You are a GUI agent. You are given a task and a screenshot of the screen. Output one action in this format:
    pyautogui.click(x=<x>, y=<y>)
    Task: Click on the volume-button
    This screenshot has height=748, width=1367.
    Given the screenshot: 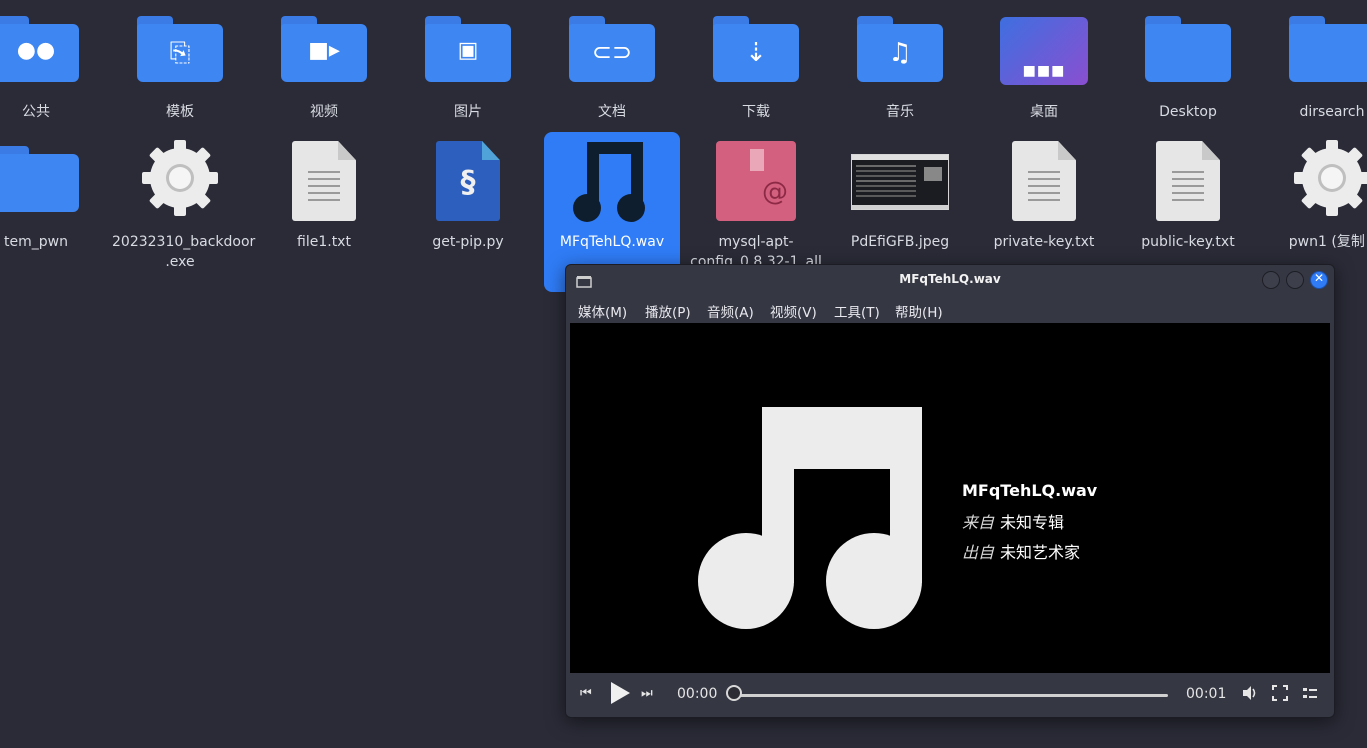 What is the action you would take?
    pyautogui.click(x=1250, y=695)
    